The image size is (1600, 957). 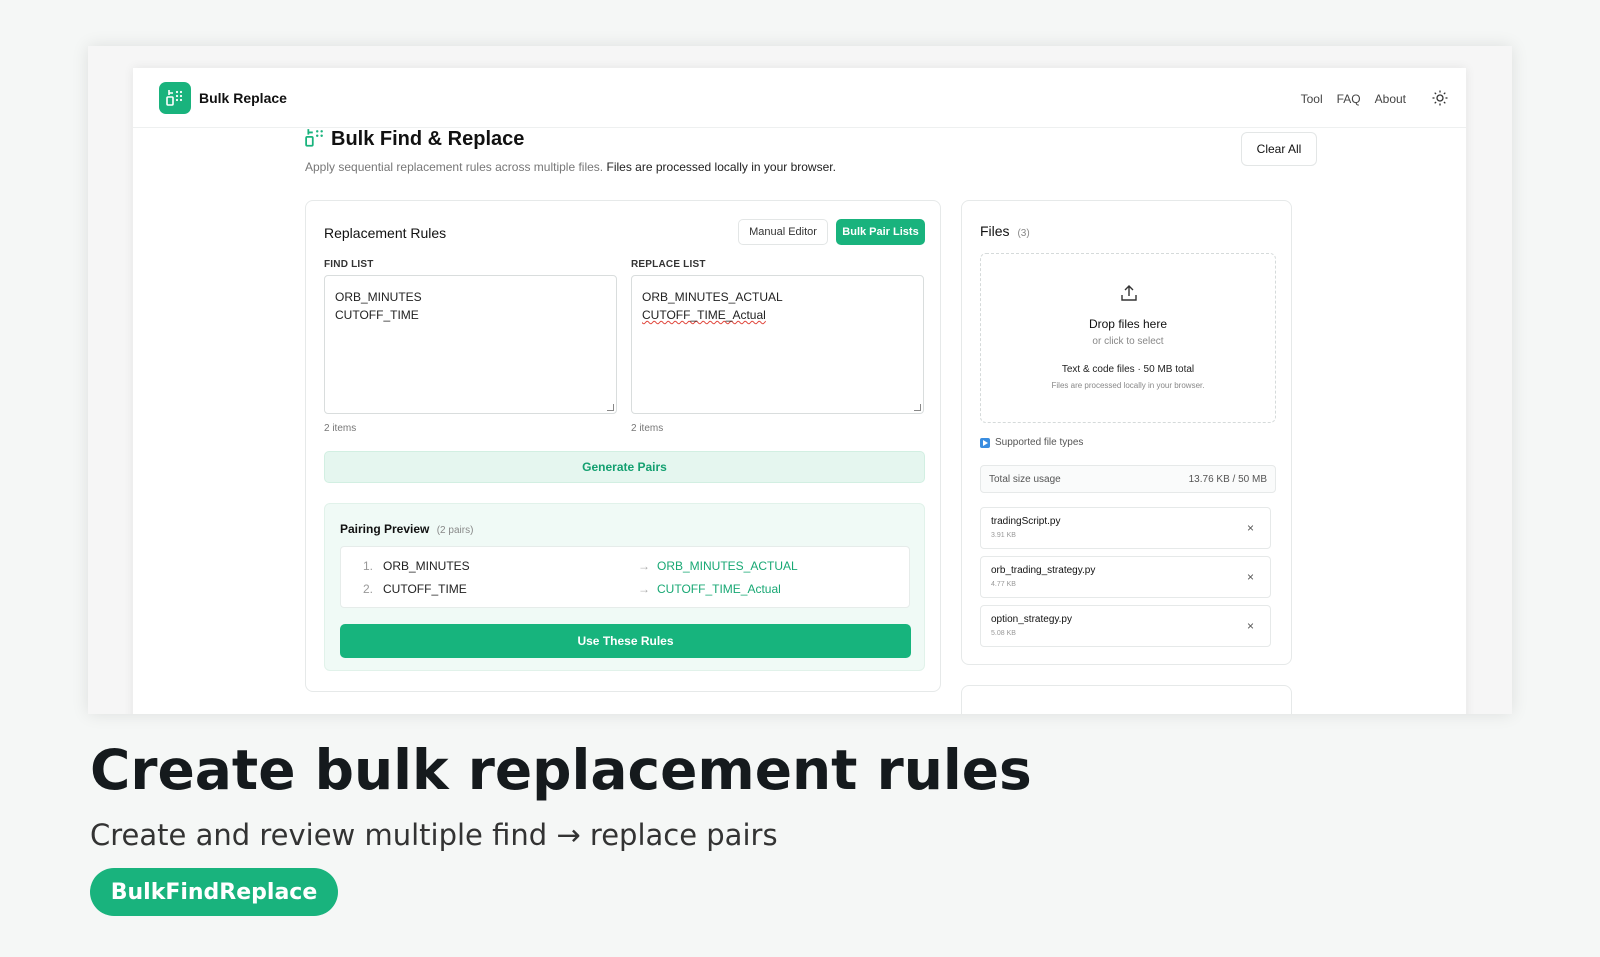 What do you see at coordinates (1031, 619) in the screenshot?
I see `file-name: option_strategy.py` at bounding box center [1031, 619].